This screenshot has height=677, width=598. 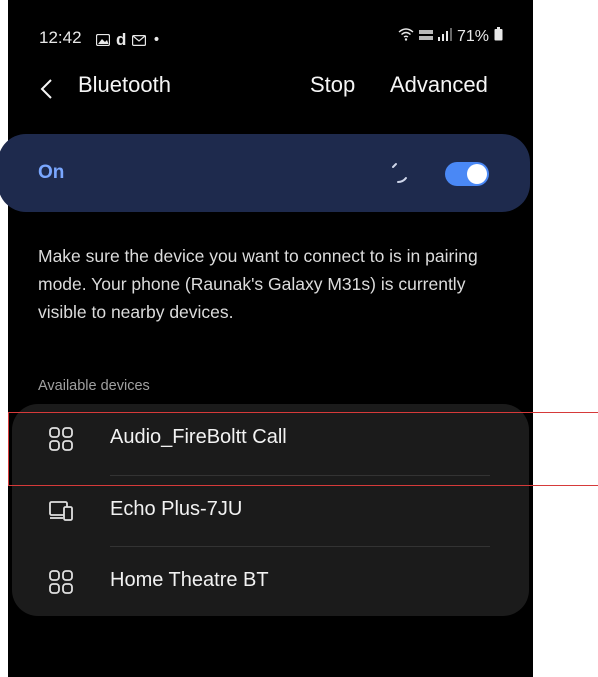 What do you see at coordinates (444, 36) in the screenshot?
I see `signal-icon` at bounding box center [444, 36].